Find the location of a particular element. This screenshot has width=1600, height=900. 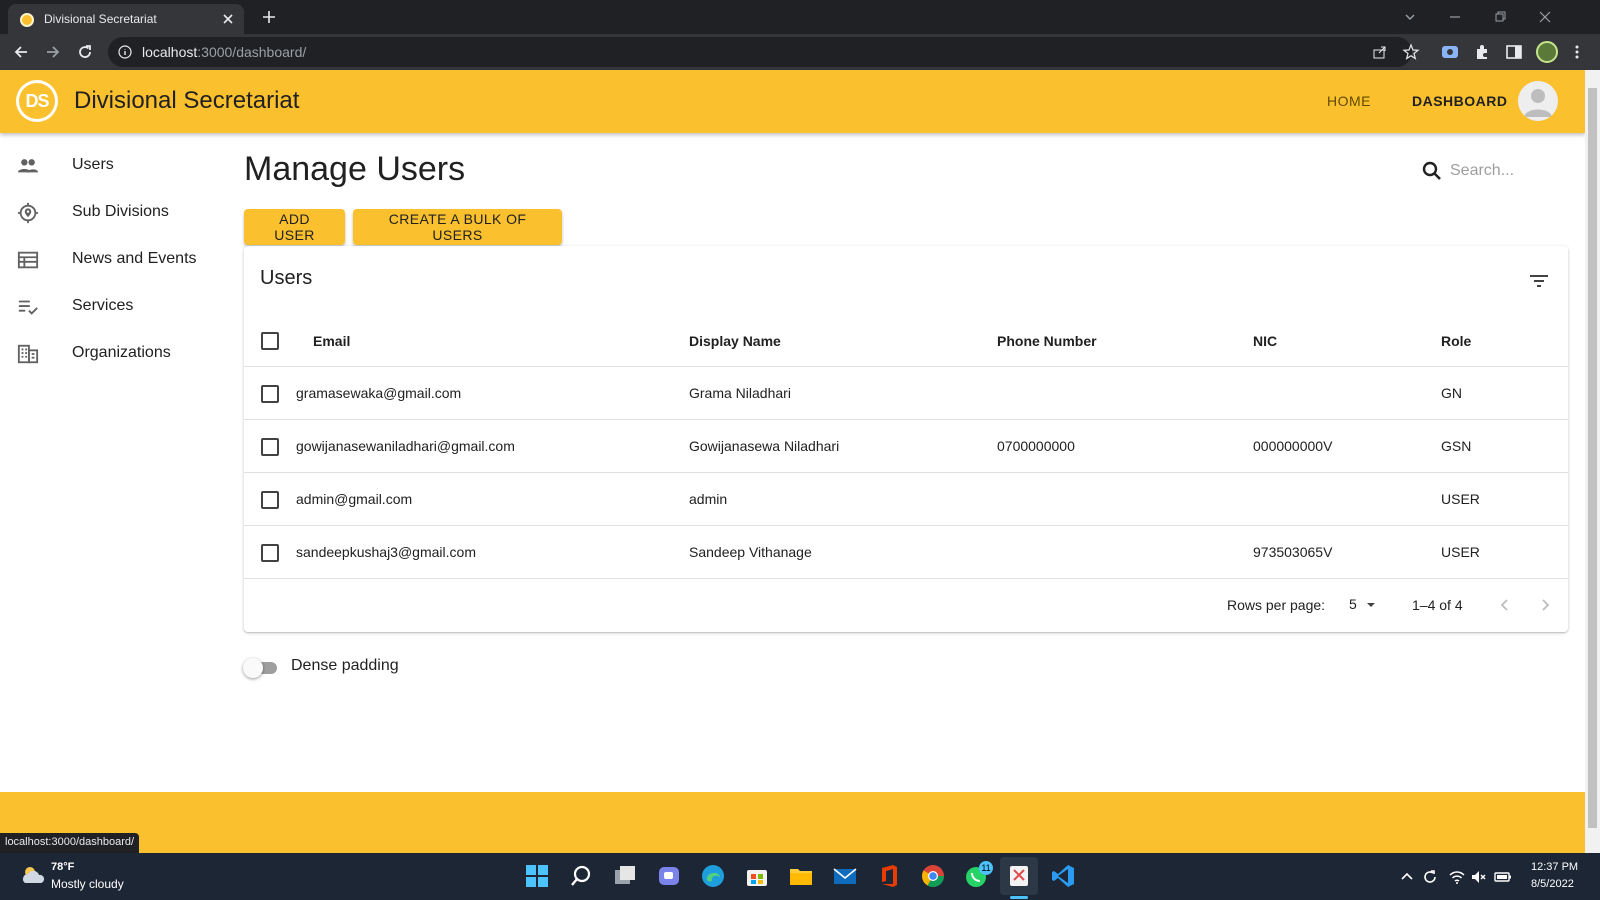

cell-email: gramasewaka@gmail.com is located at coordinates (379, 393).